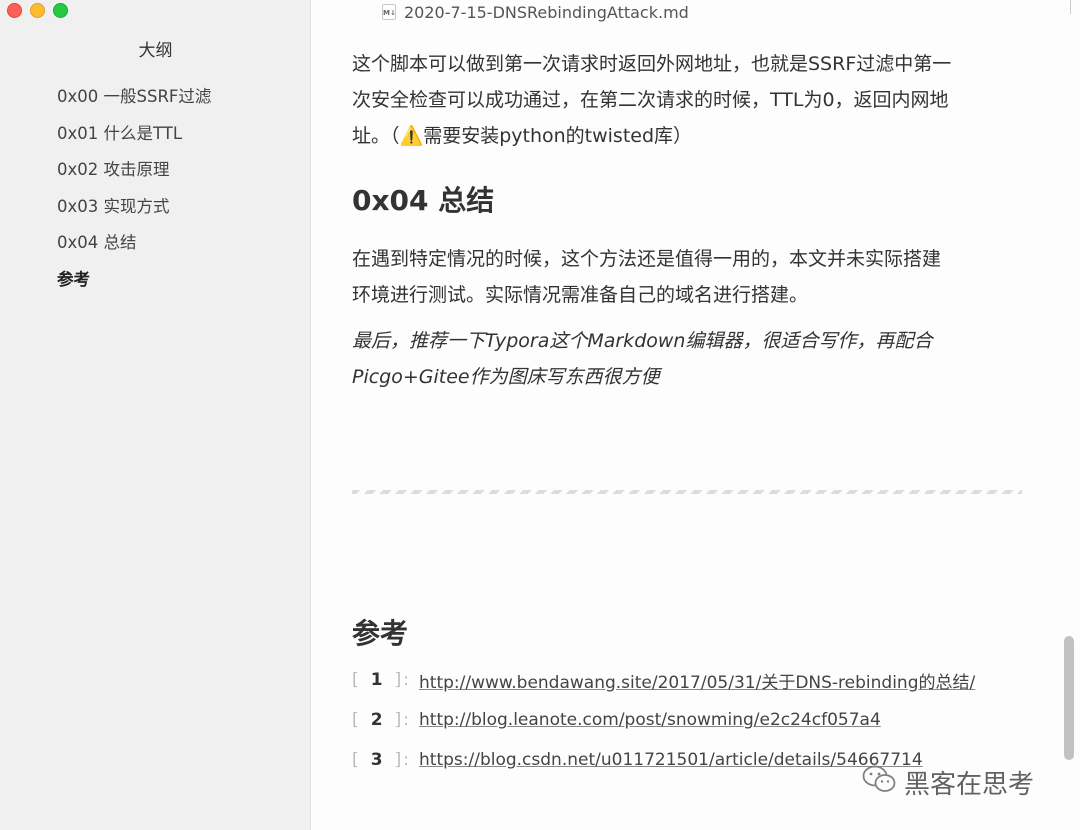 The width and height of the screenshot is (1080, 830). Describe the element at coordinates (647, 259) in the screenshot. I see `summary-line-1: 在遇到特定情况的时候，这个方法还是值得一用的，本文并未实际搭建` at that location.